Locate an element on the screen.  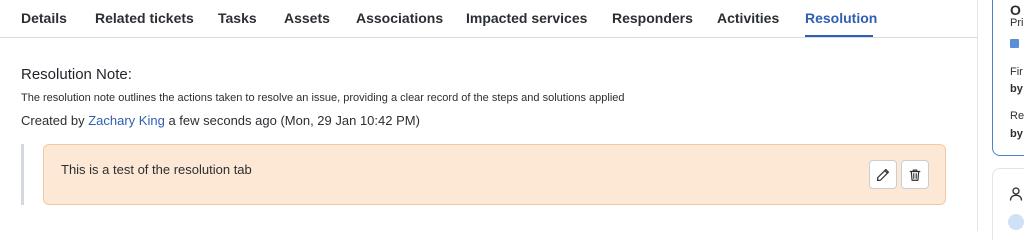
side-card-header: O is located at coordinates (1015, 10).